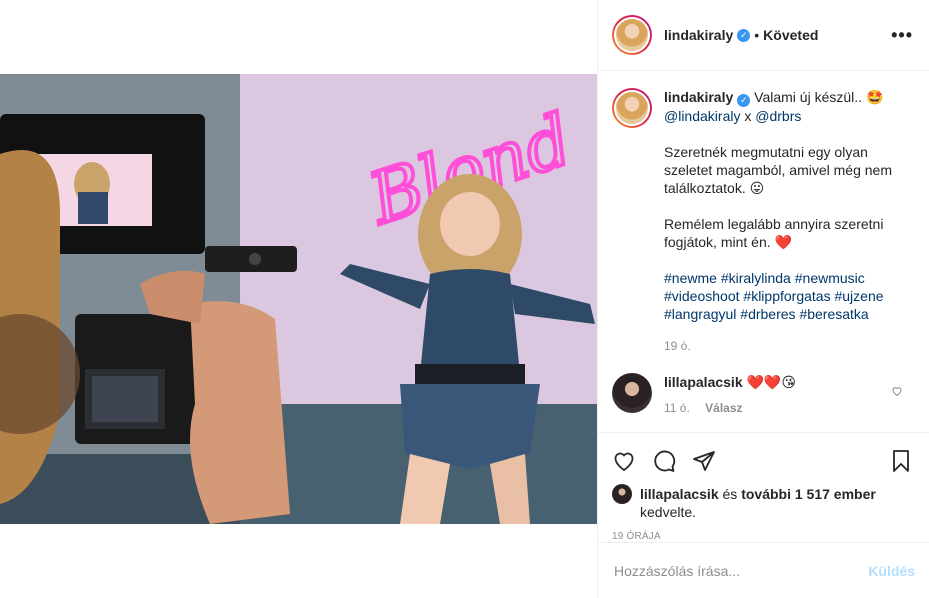 This screenshot has height=598, width=929. I want to click on follow-status-button: Követed, so click(790, 35).